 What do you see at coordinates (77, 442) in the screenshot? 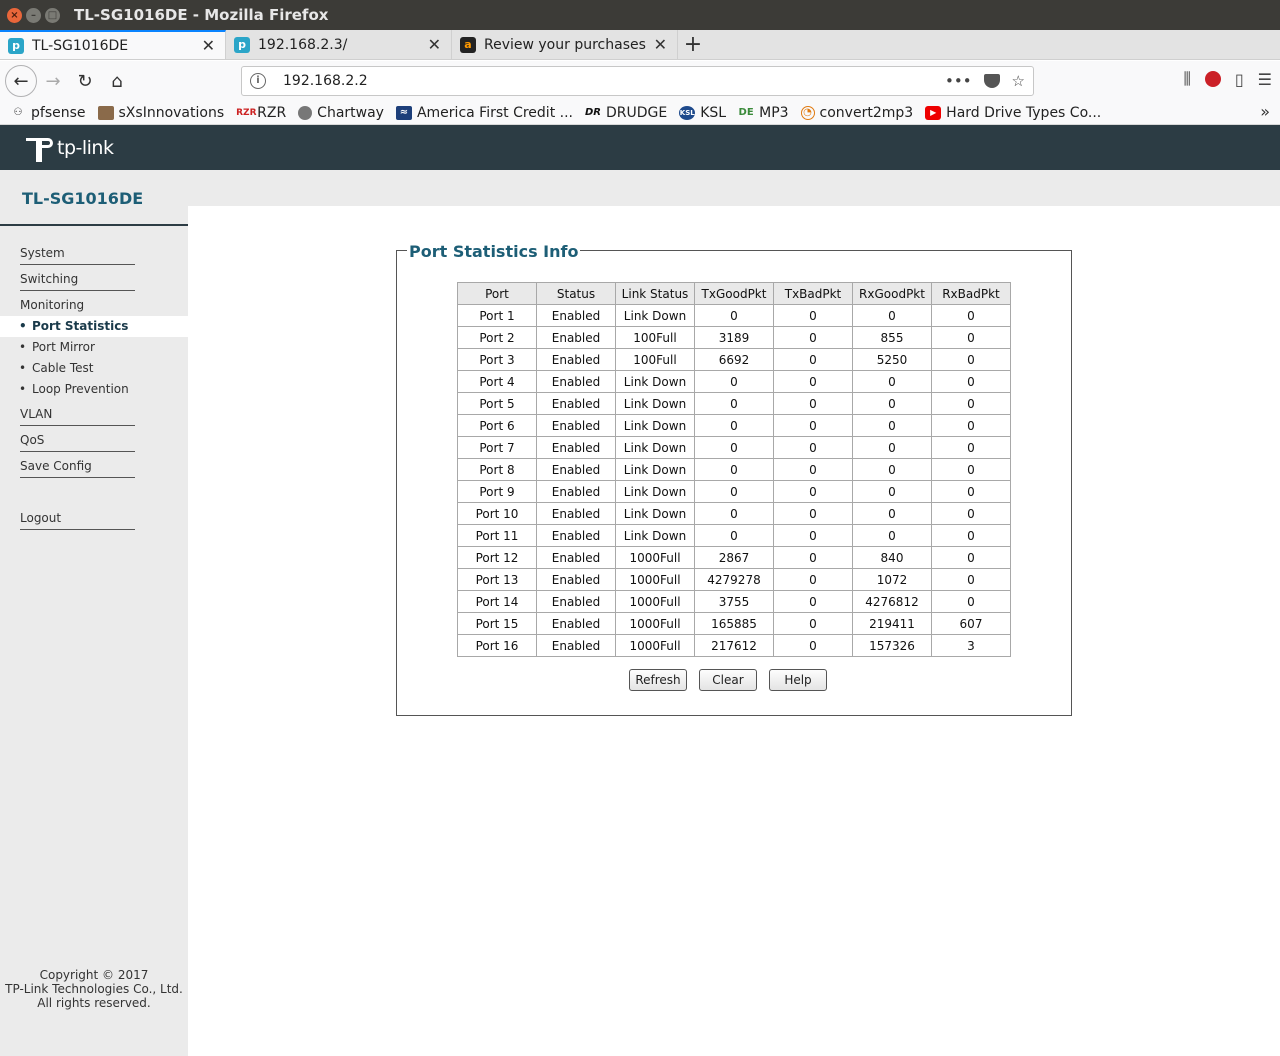
I see `sidebar-item-qos: QoS` at bounding box center [77, 442].